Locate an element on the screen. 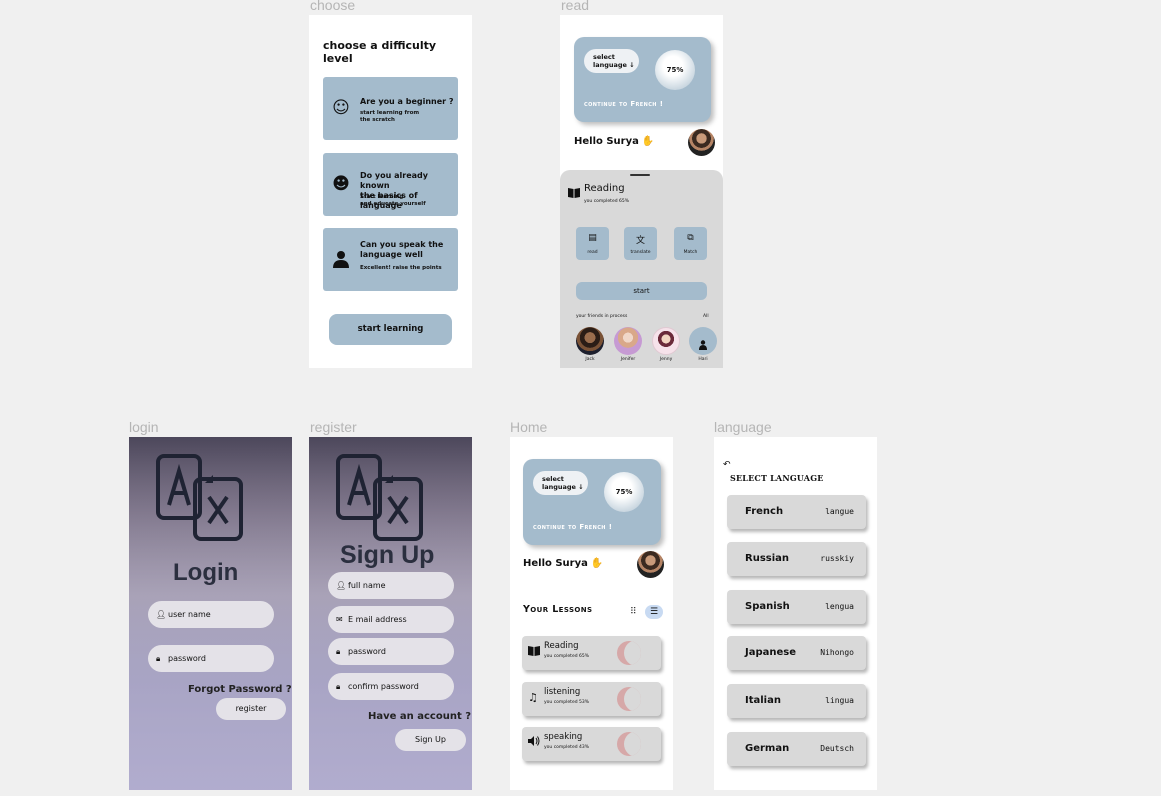 Image resolution: width=1161 pixels, height=796 pixels. username-field: 👤︎ user name is located at coordinates (211, 614).